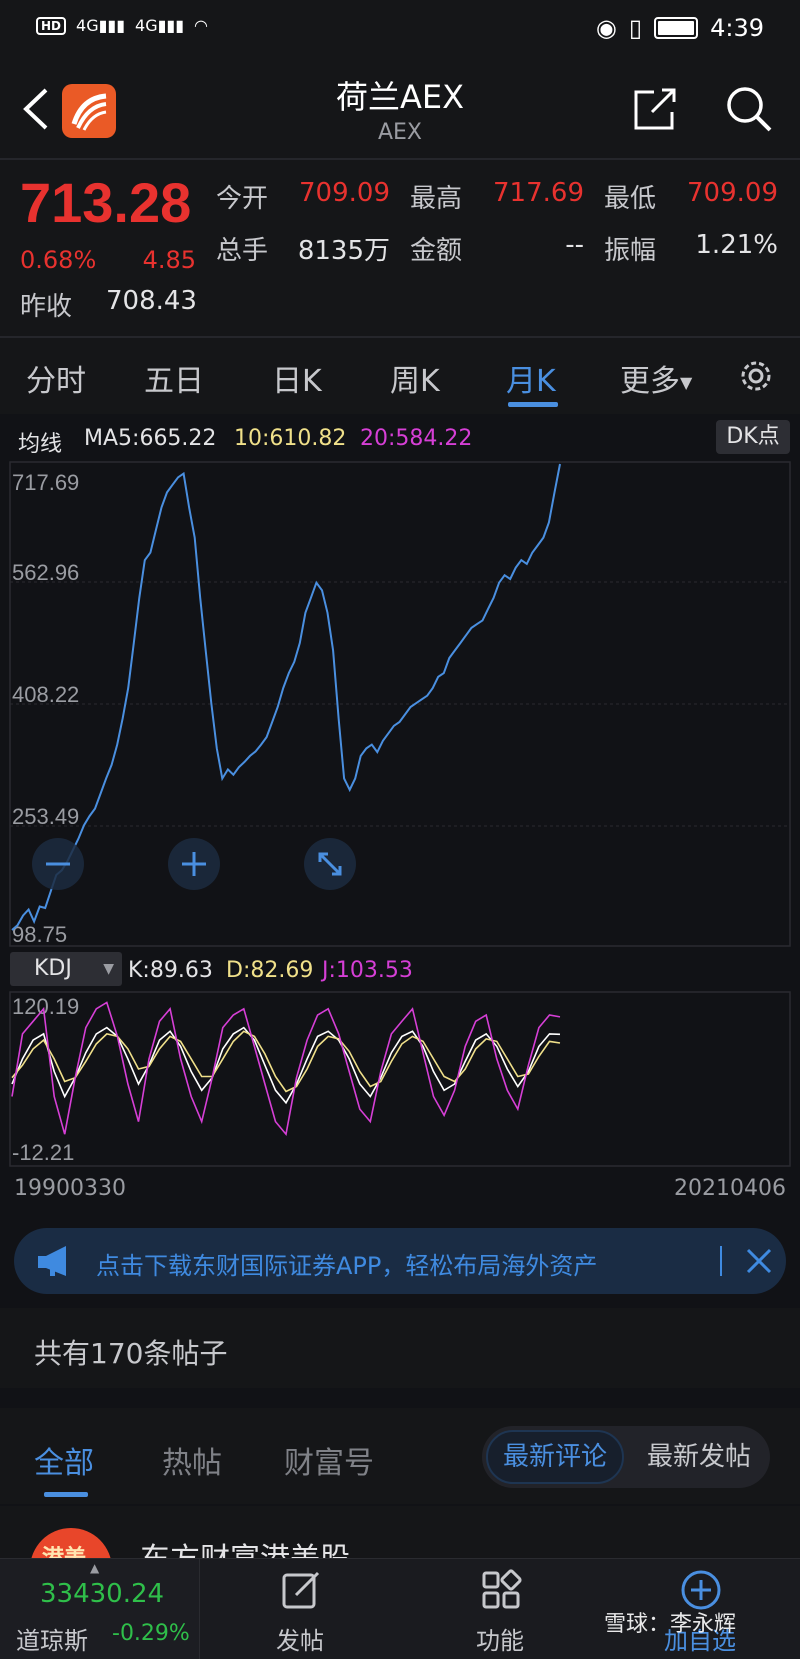 Image resolution: width=800 pixels, height=1659 pixels. I want to click on kdj-d-value: D:82.69, so click(270, 970).